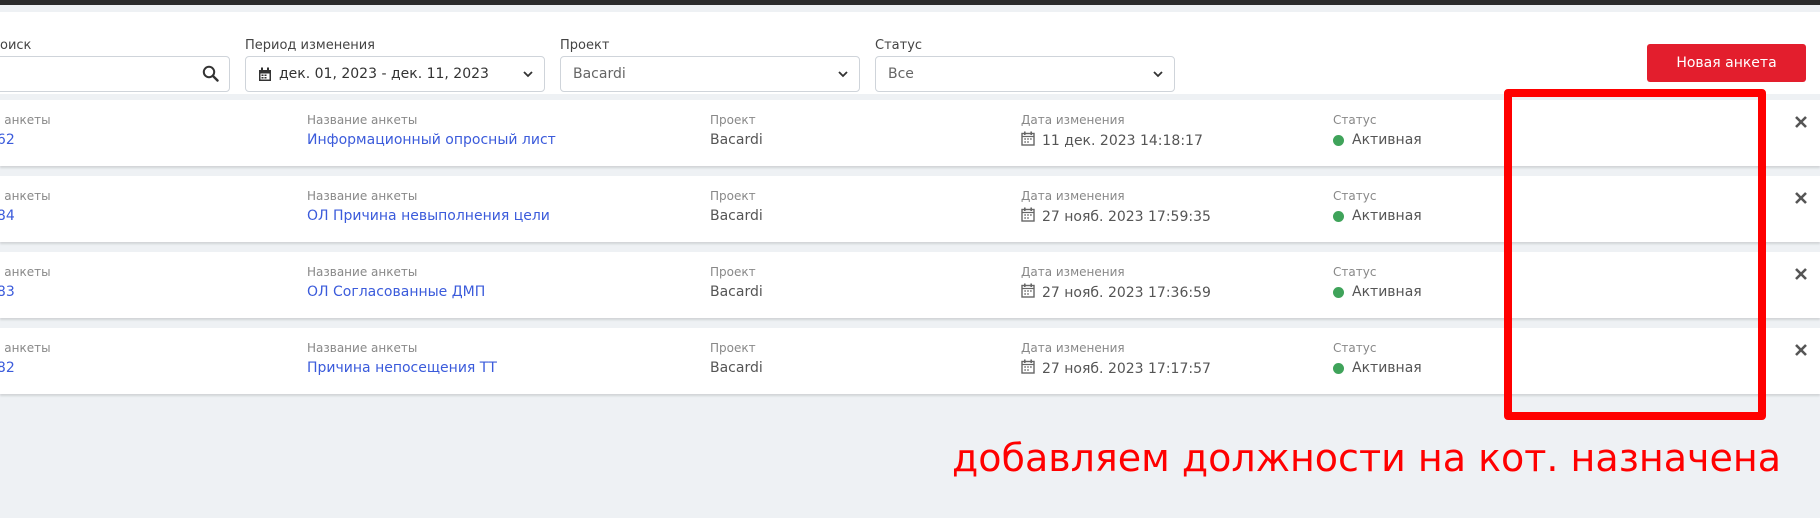 The width and height of the screenshot is (1820, 518). What do you see at coordinates (431, 140) in the screenshot?
I see `survey-name-link: Информационный опросный лист` at bounding box center [431, 140].